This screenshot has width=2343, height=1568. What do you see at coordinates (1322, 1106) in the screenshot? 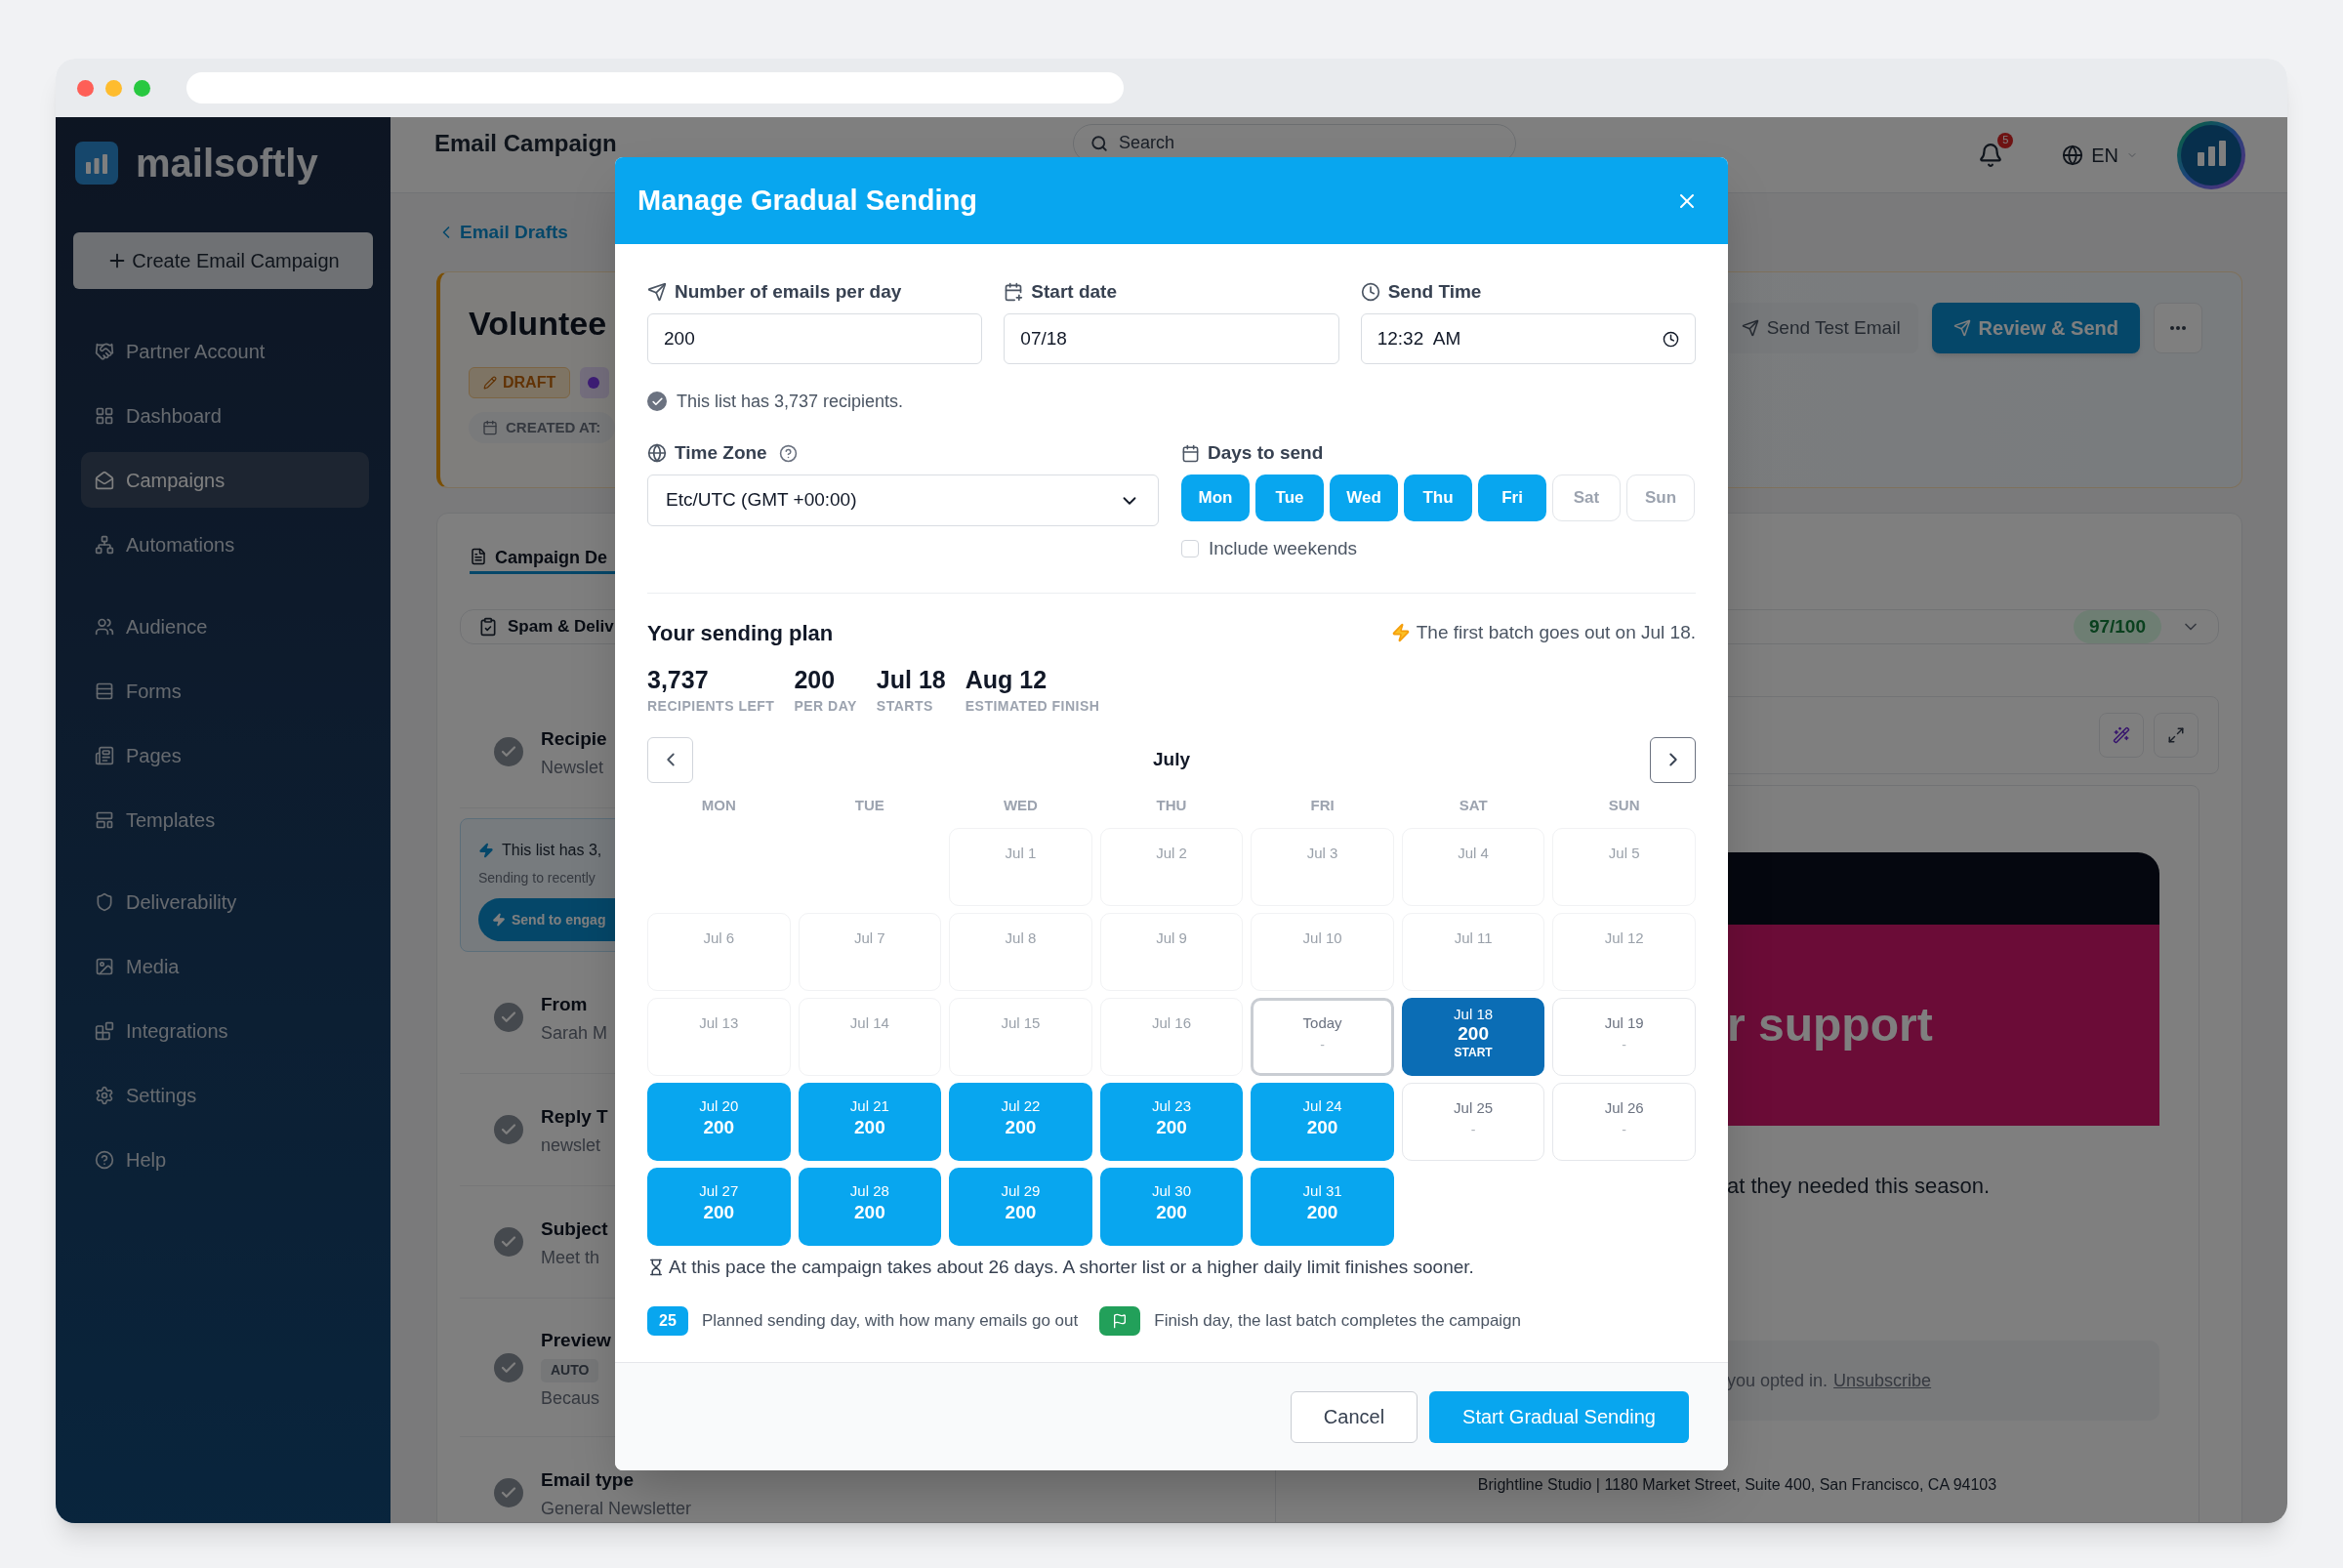
I see `day-label: Jul 24` at bounding box center [1322, 1106].